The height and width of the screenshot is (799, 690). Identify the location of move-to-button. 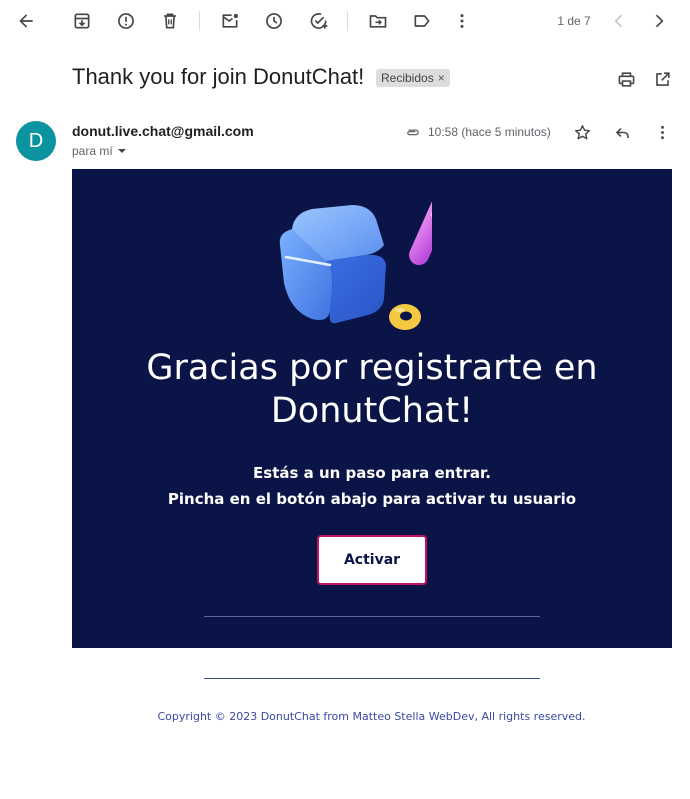
(378, 21).